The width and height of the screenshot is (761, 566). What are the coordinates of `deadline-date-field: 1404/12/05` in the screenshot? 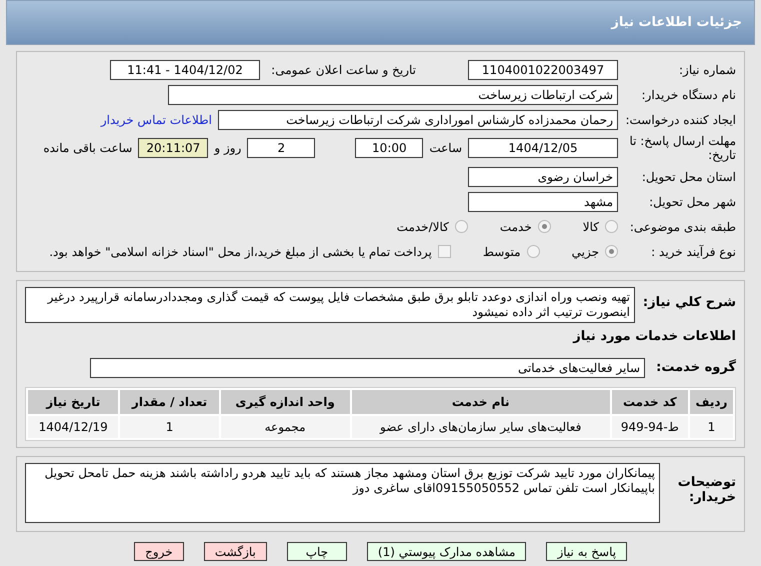 It's located at (543, 148).